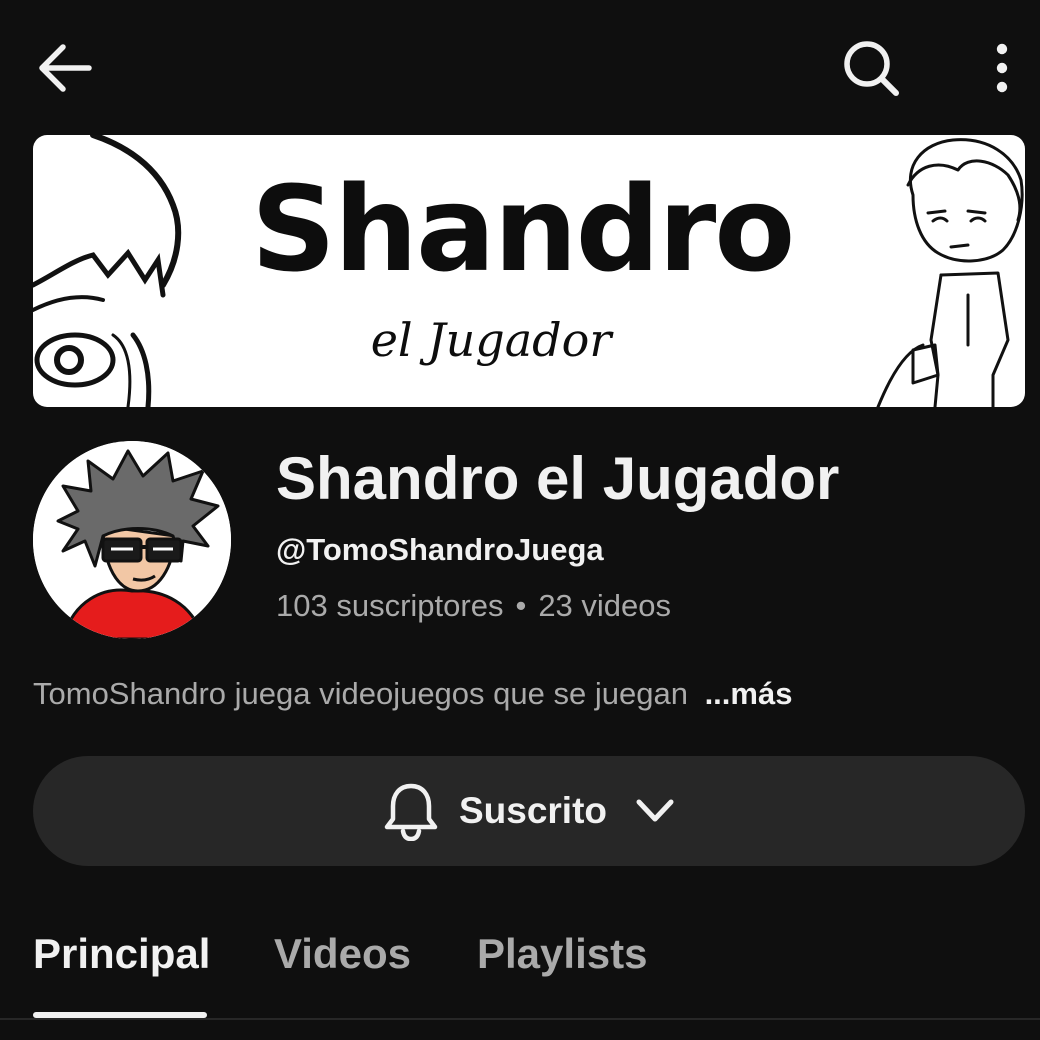 The height and width of the screenshot is (1040, 1040). I want to click on video-count: 23 videos, so click(605, 605).